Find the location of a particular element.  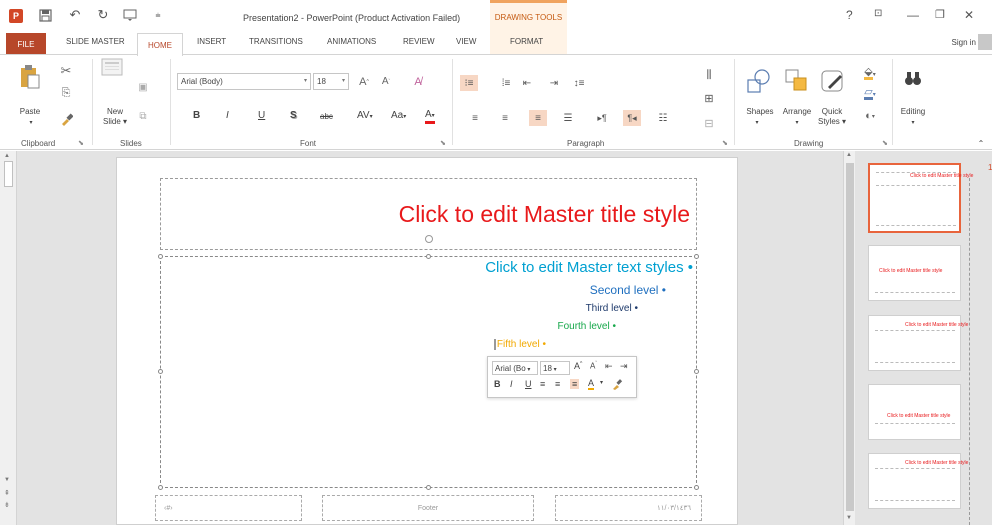

minimize-button: — is located at coordinates (913, 15).